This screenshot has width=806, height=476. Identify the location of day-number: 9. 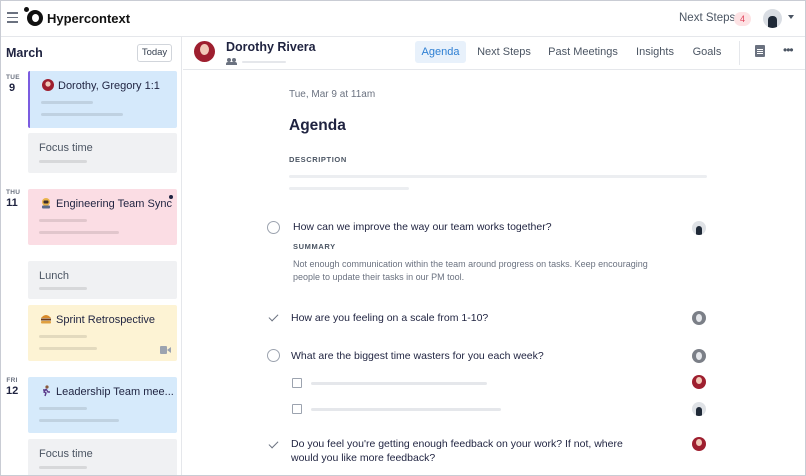
(12, 88).